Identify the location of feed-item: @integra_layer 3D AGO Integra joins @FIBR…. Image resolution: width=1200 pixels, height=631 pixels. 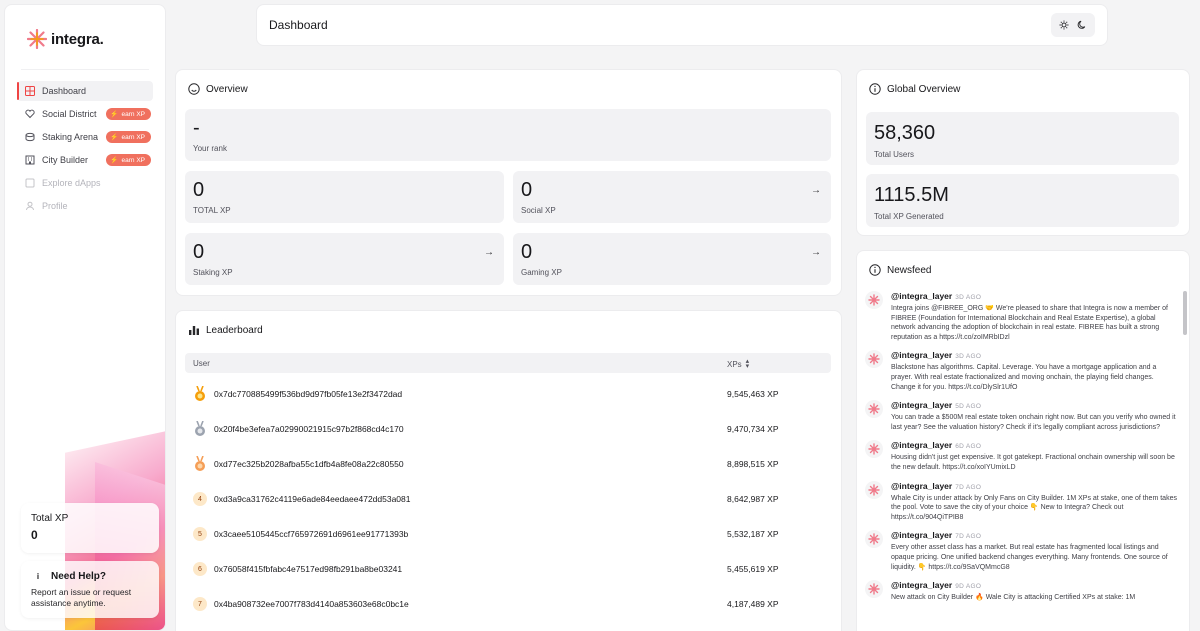
(1021, 316).